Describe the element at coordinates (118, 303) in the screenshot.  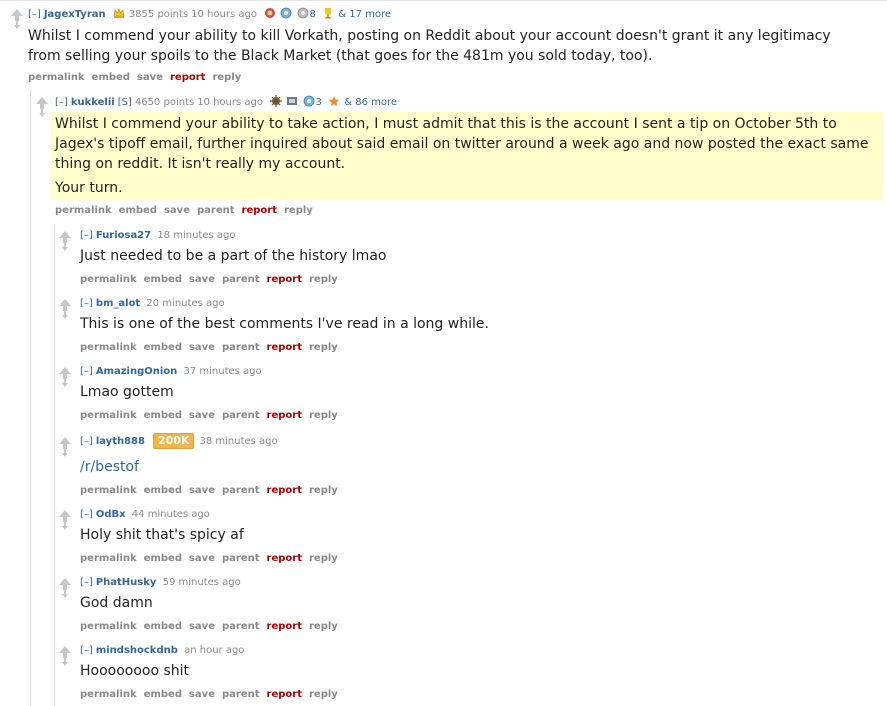
I see `author-link: bm_alot` at that location.